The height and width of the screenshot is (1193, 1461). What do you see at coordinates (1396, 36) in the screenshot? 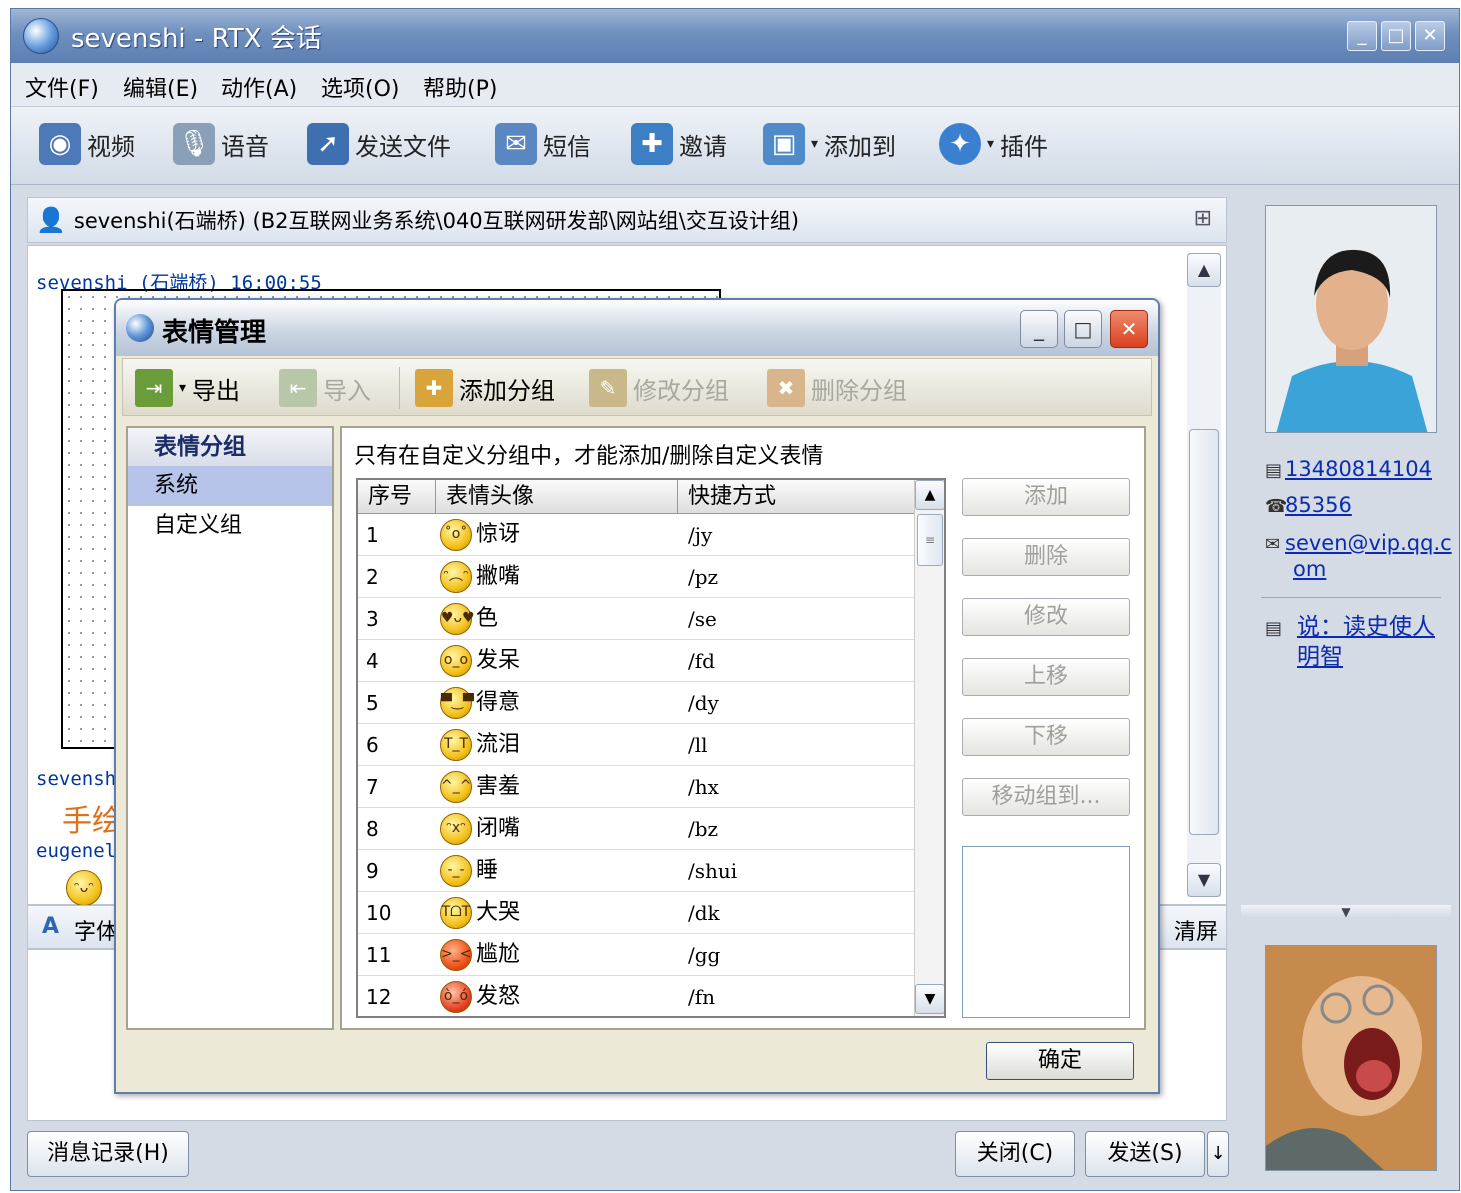
I see `maximize-button: □` at bounding box center [1396, 36].